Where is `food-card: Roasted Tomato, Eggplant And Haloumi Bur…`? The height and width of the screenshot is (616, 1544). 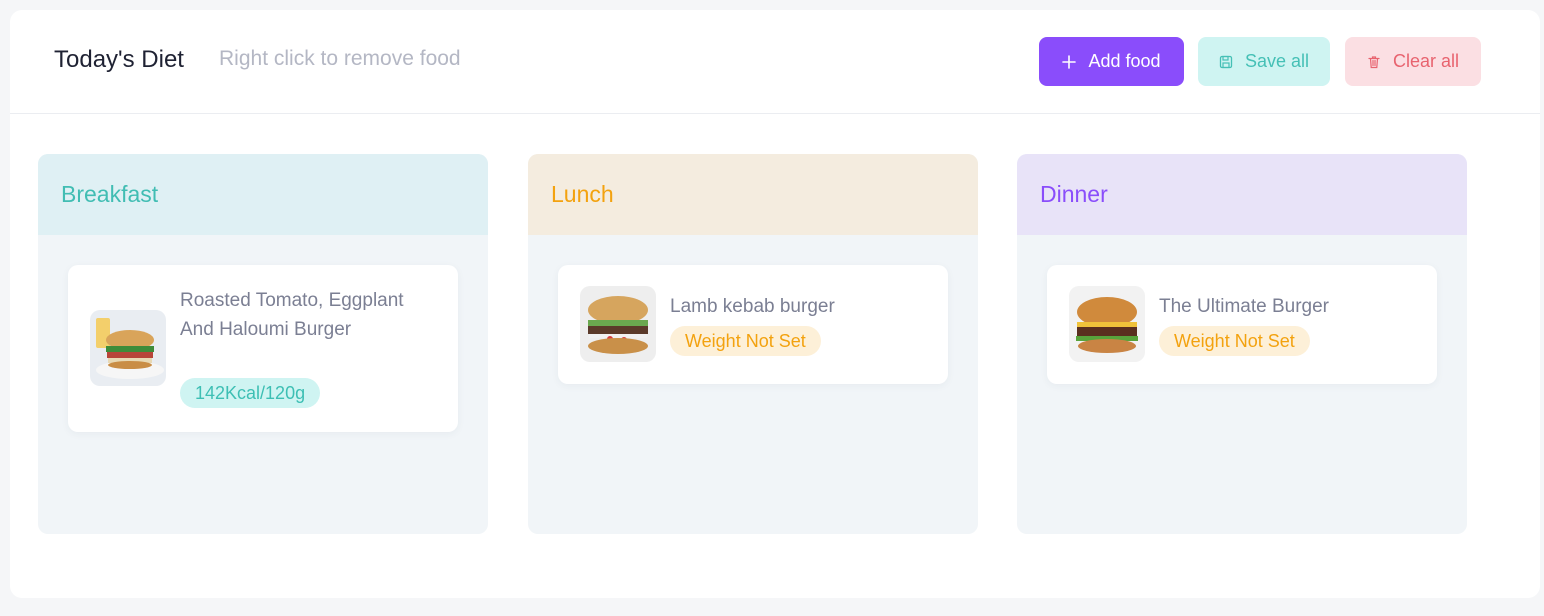
food-card: Roasted Tomato, Eggplant And Haloumi Bur… is located at coordinates (263, 348).